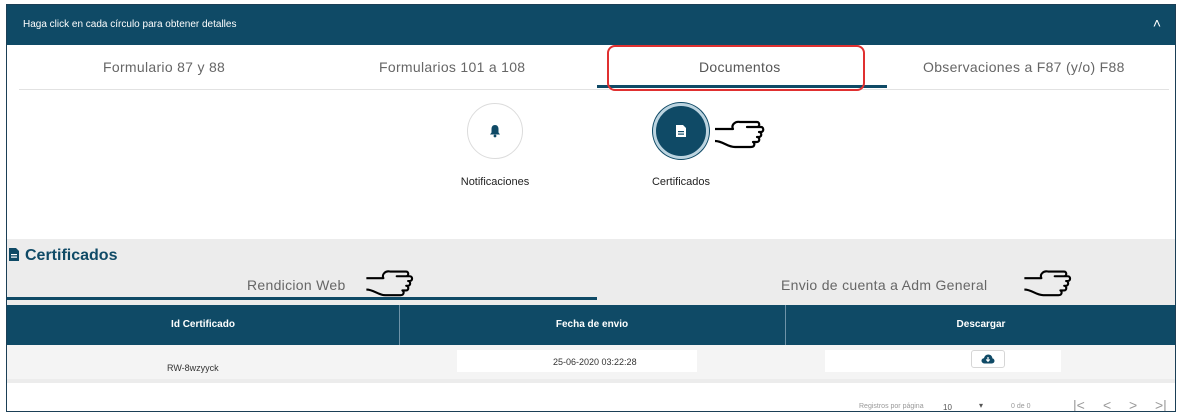 The width and height of the screenshot is (1180, 414). I want to click on column-header-descargar: Descargar, so click(980, 324).